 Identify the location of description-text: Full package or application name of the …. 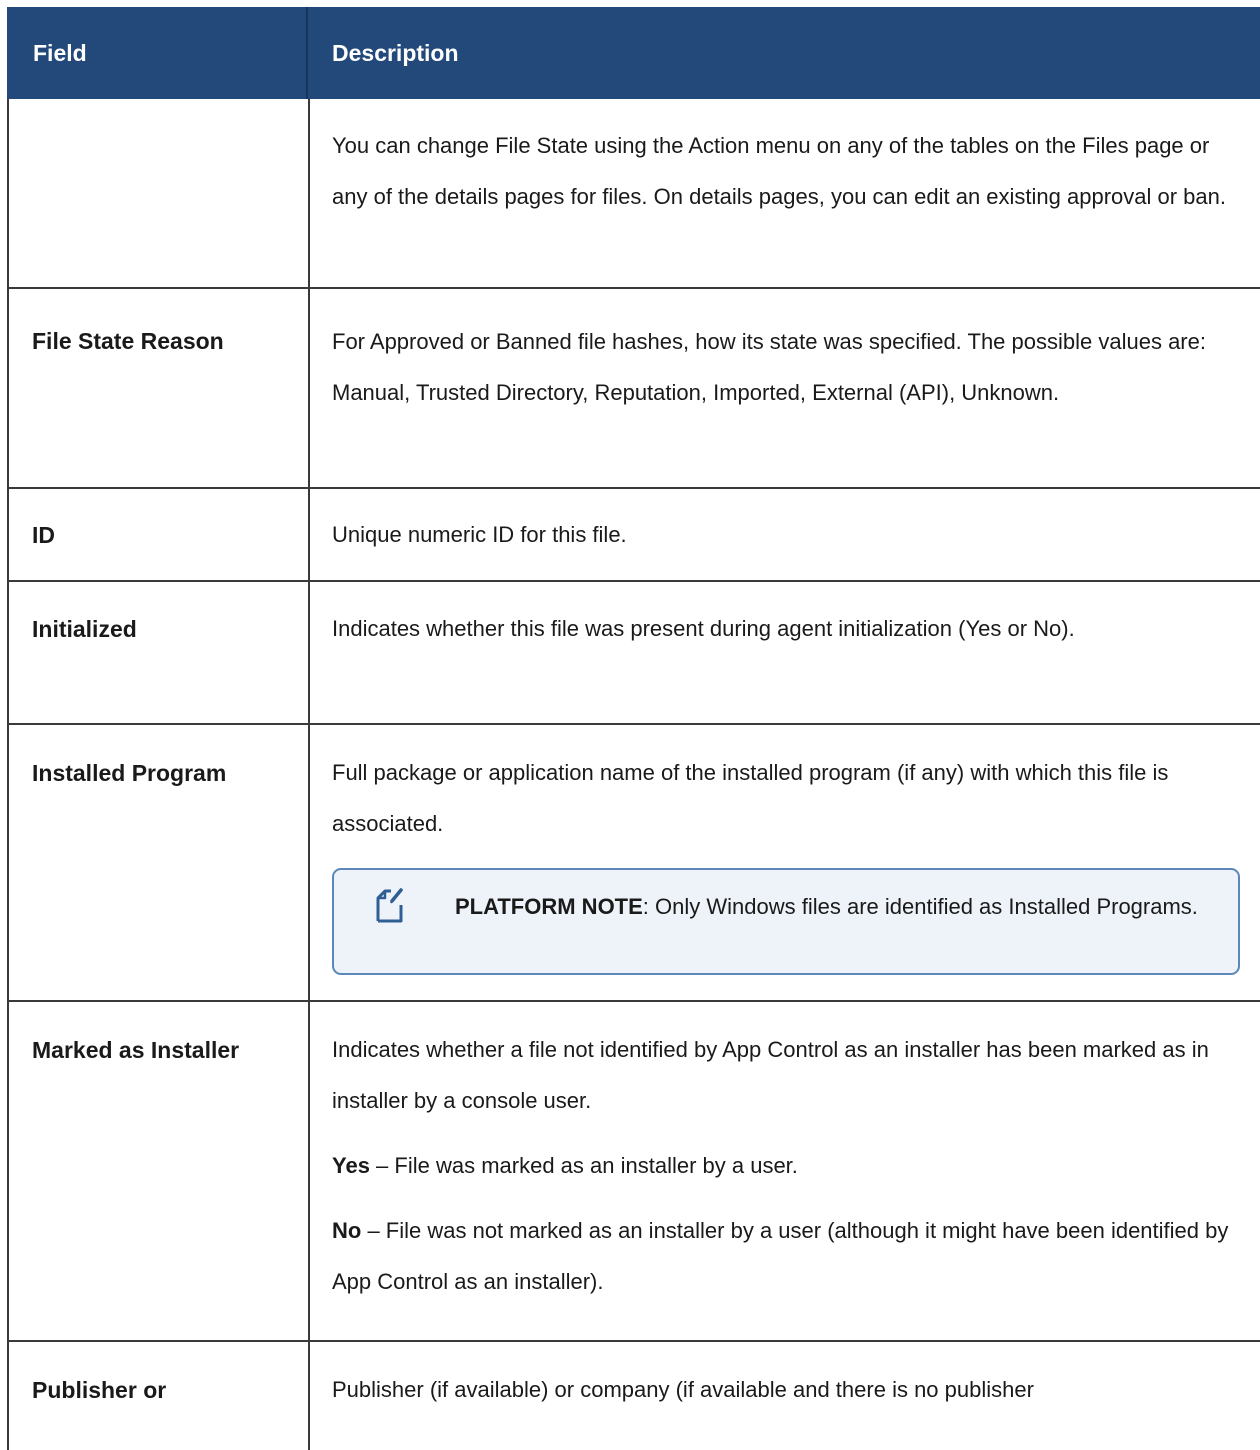
(750, 798).